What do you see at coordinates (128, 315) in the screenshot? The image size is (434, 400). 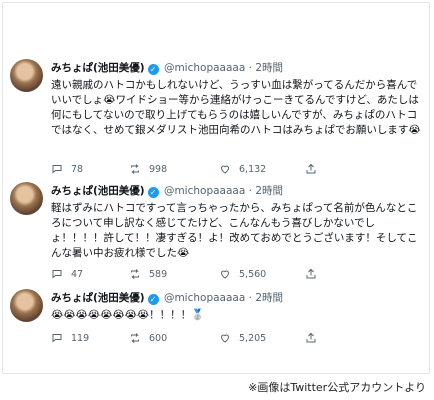 I see `tweet-text: 😭😭😭😭😭😭😭😭！！！！🥈` at bounding box center [128, 315].